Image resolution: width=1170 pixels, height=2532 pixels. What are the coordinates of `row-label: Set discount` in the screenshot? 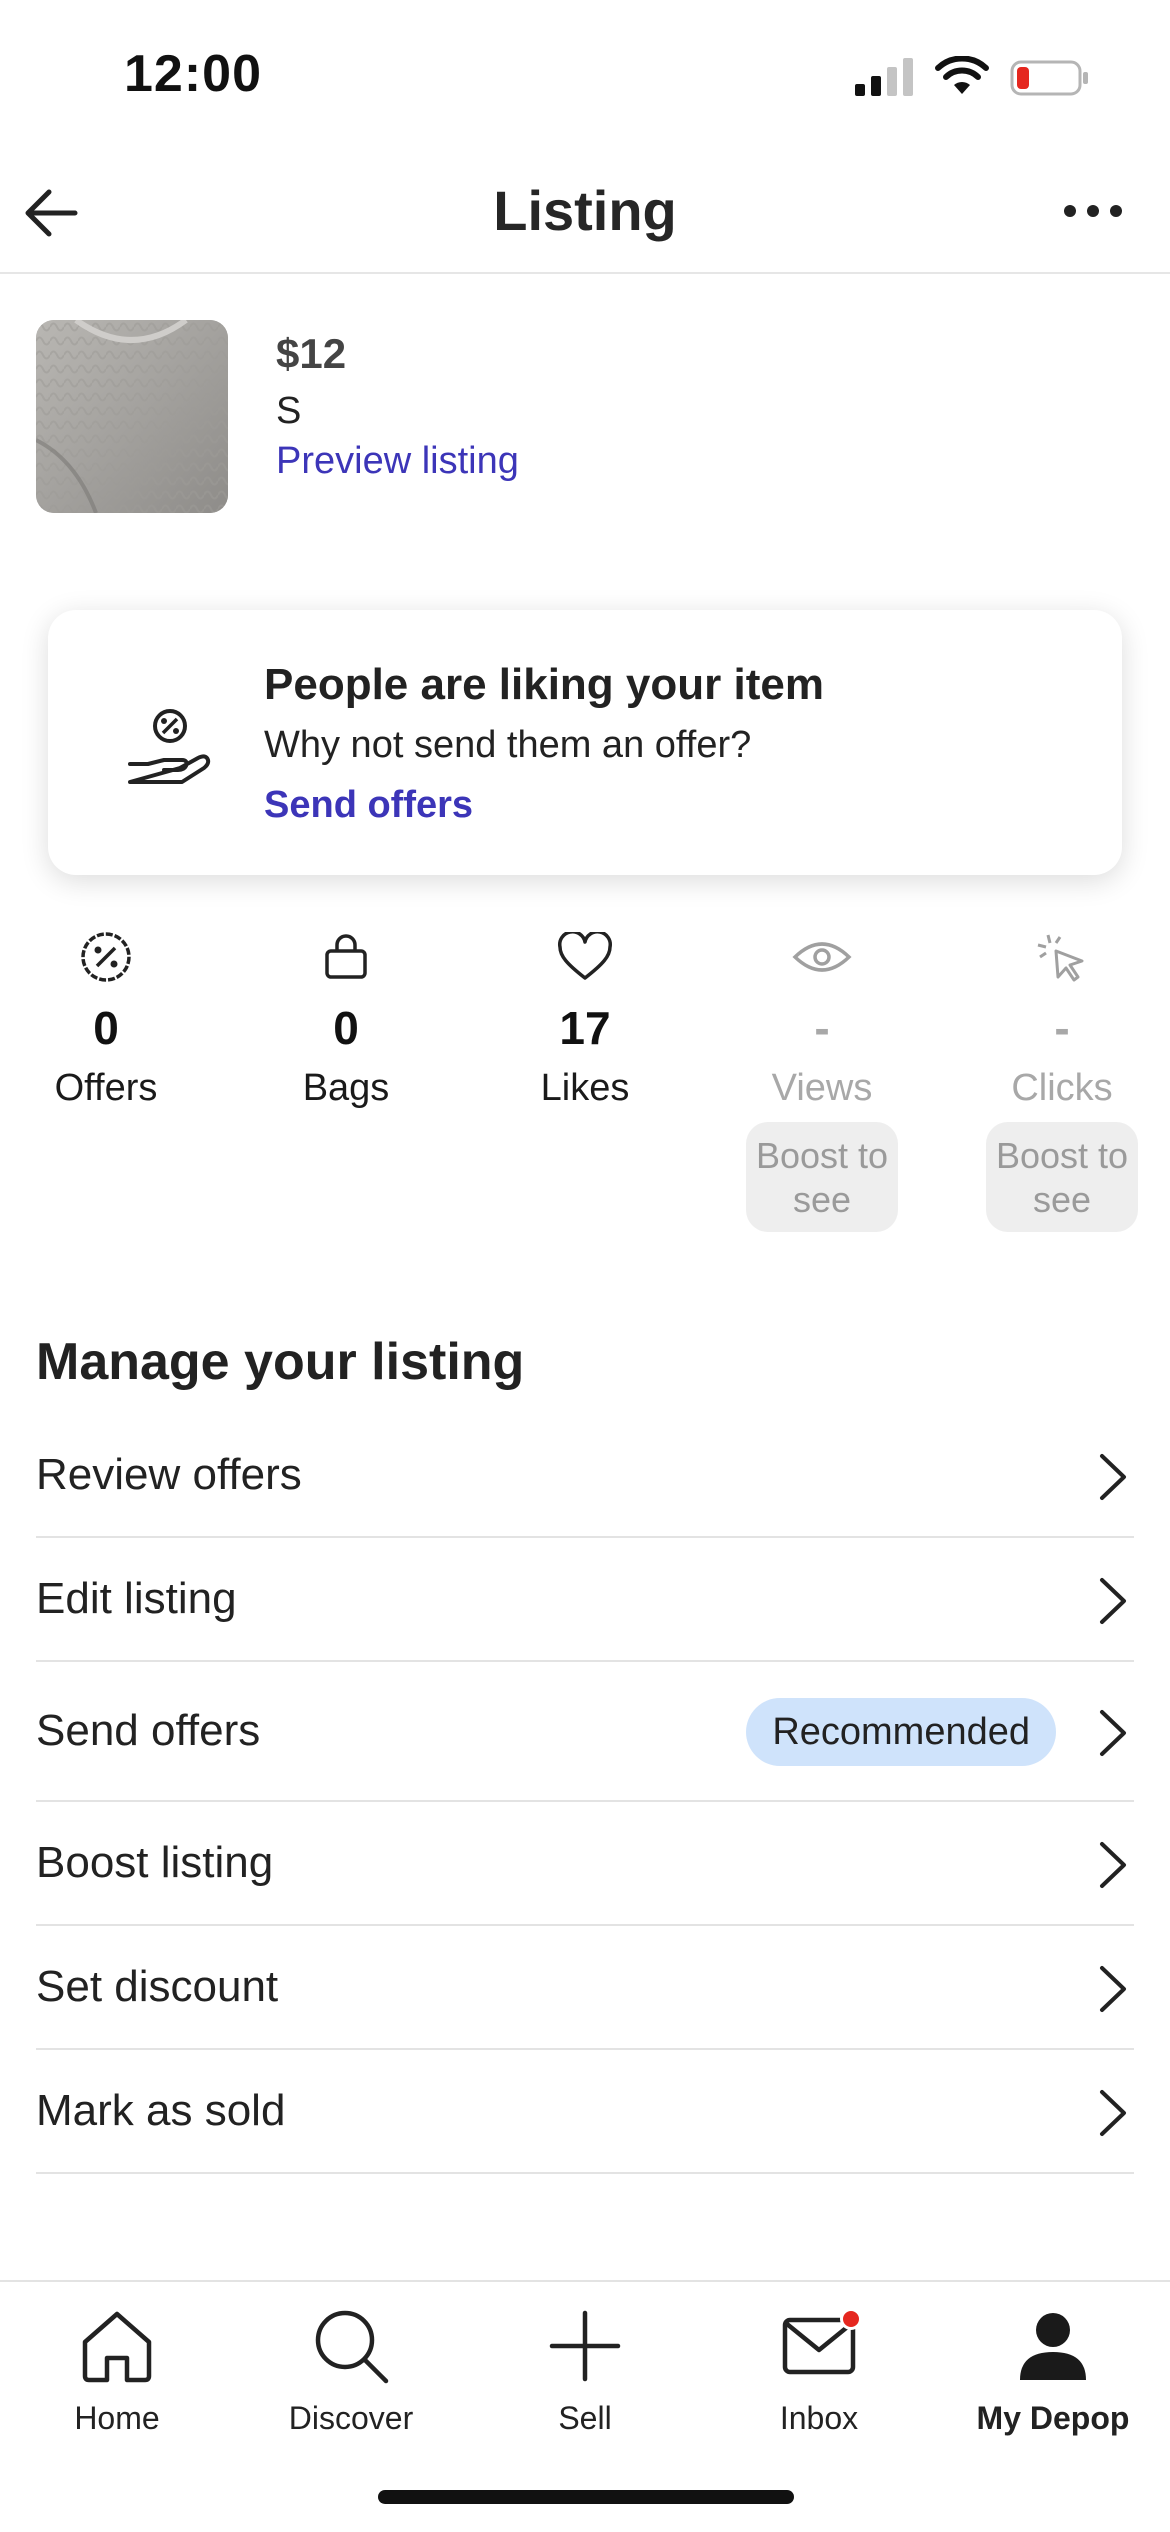 It's located at (157, 1986).